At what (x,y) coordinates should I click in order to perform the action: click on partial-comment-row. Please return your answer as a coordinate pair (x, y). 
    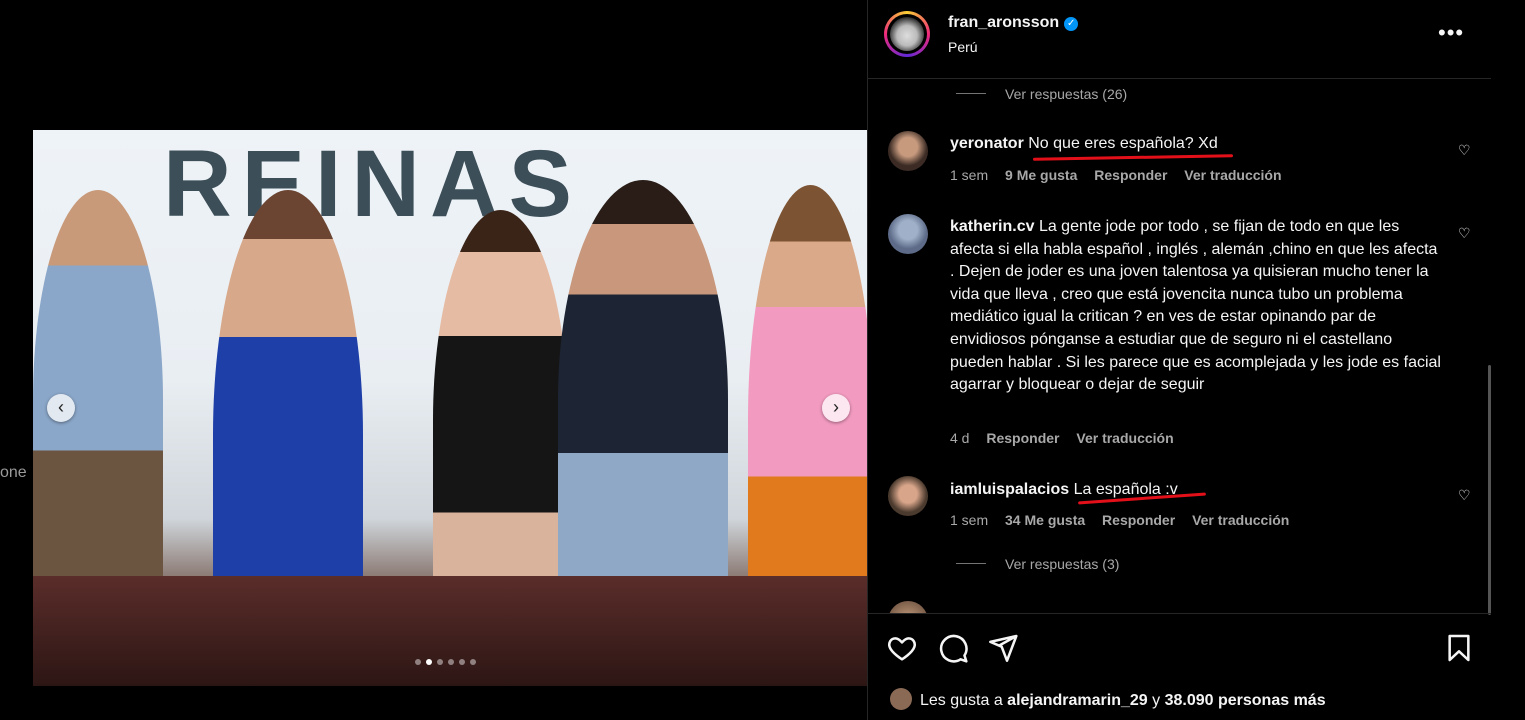
    Looking at the image, I should click on (1188, 607).